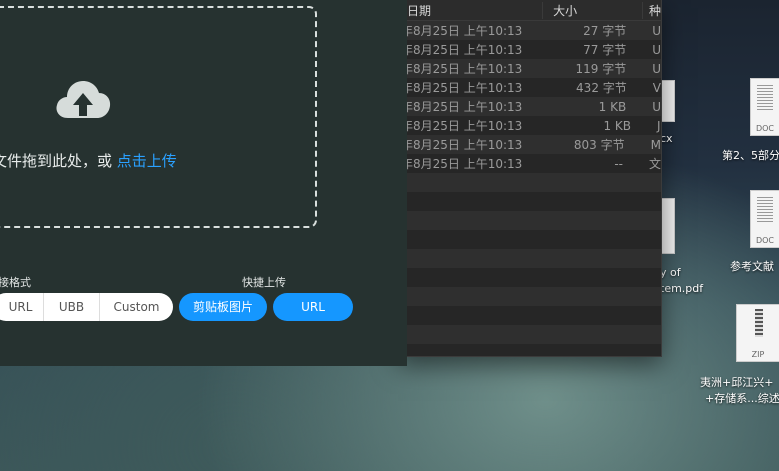  Describe the element at coordinates (470, 10) in the screenshot. I see `column-header-date: 日期` at that location.